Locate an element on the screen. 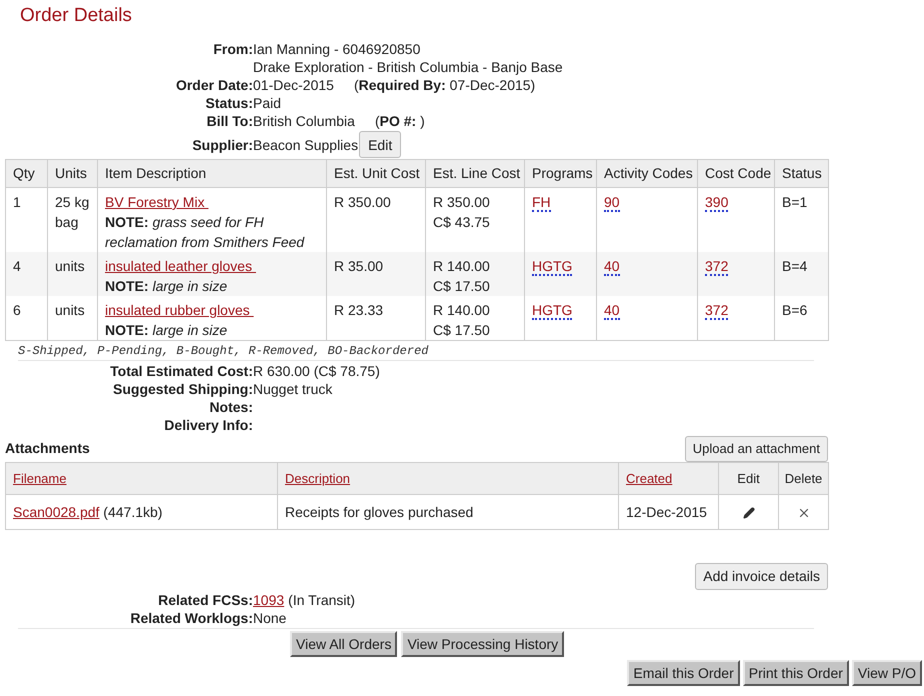 The image size is (924, 696). field-note: (Required By: 07-Dec-2015) is located at coordinates (445, 85).